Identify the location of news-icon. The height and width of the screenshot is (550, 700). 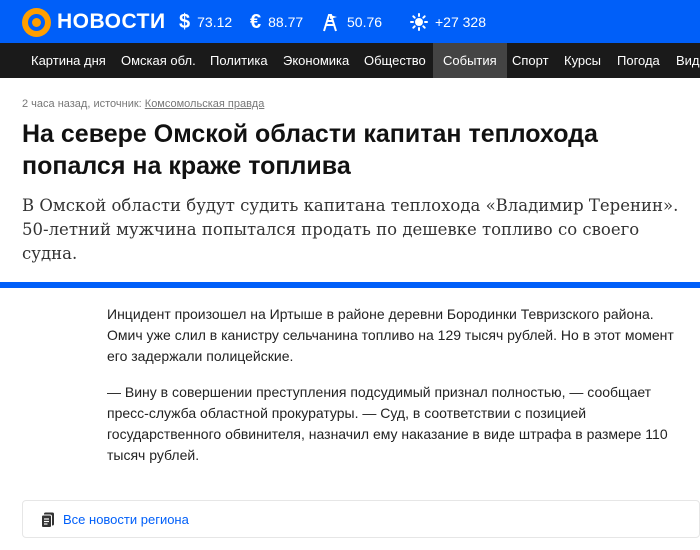
(48, 522).